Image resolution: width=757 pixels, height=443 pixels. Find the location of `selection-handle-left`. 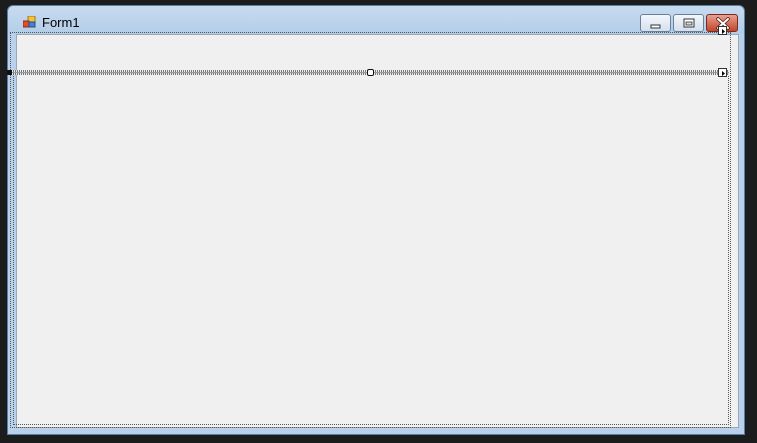

selection-handle-left is located at coordinates (9, 72).